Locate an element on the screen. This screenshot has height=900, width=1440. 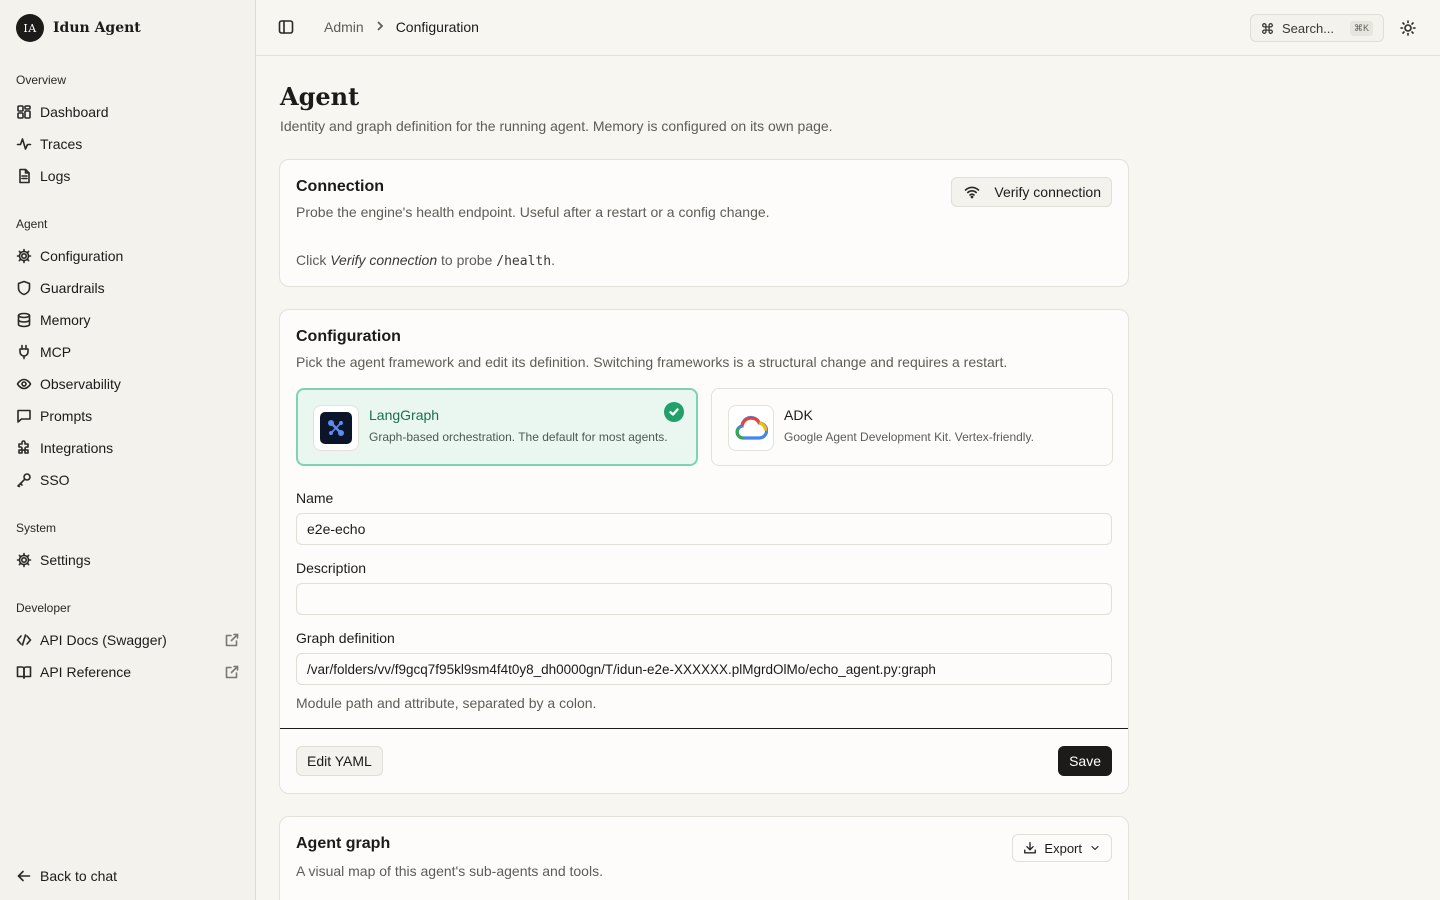
arrow-left-icon is located at coordinates (24, 876).